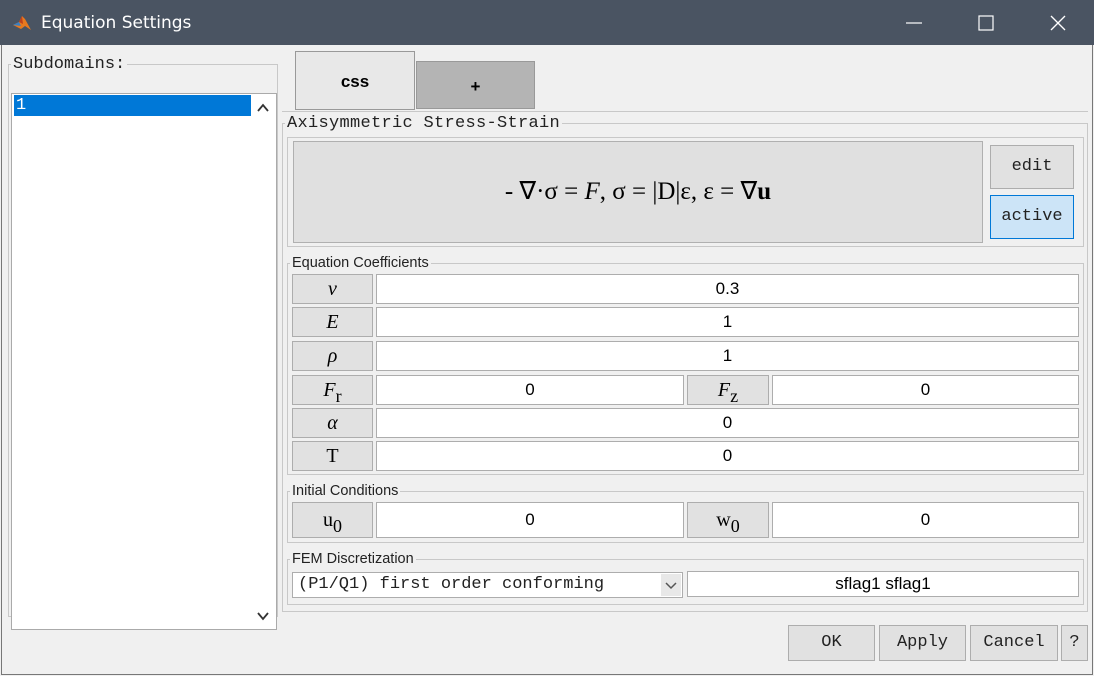  Describe the element at coordinates (1032, 167) in the screenshot. I see `edit-button: edit` at that location.